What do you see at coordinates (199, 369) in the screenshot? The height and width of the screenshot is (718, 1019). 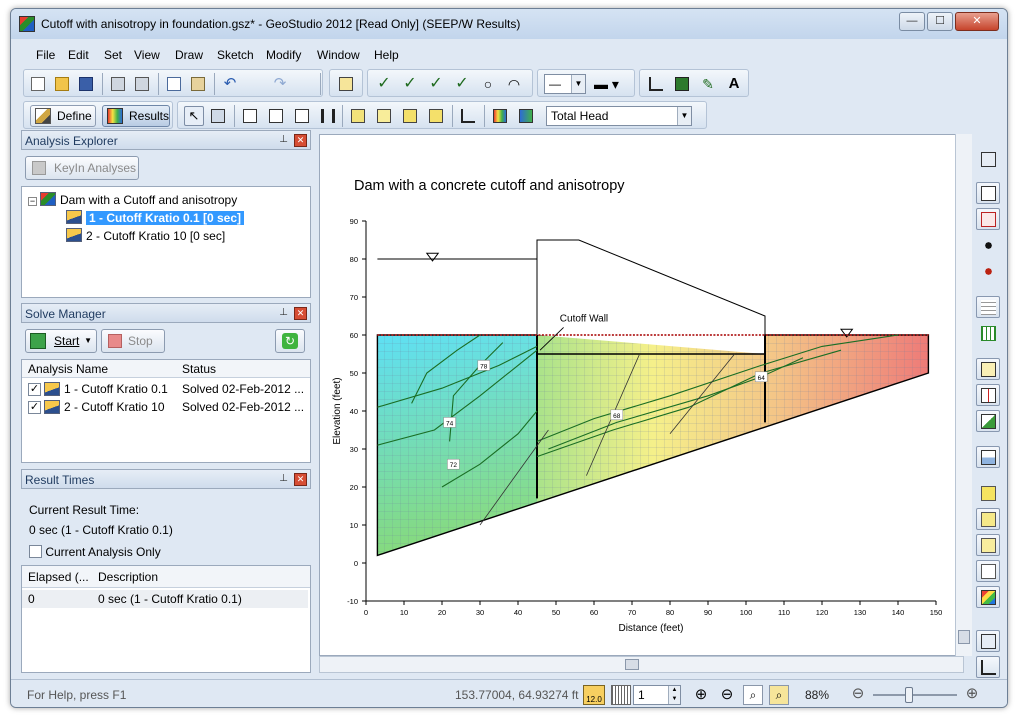 I see `col-status: Status` at bounding box center [199, 369].